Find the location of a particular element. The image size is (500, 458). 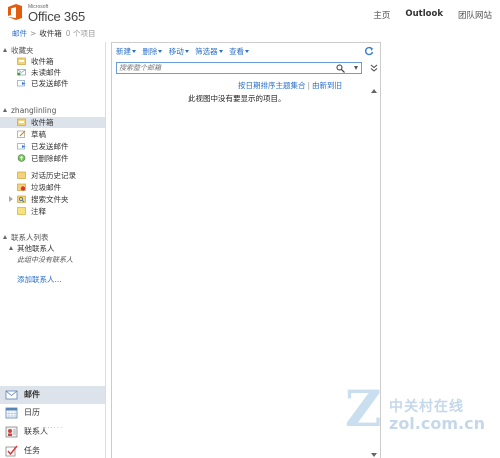

nav-contacts: 联系人 is located at coordinates (52, 432).